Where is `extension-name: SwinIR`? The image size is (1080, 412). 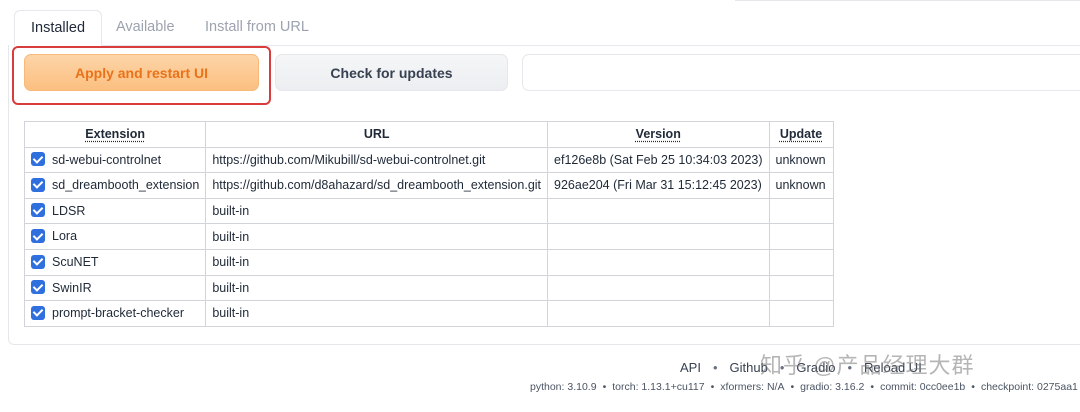
extension-name: SwinIR is located at coordinates (72, 287).